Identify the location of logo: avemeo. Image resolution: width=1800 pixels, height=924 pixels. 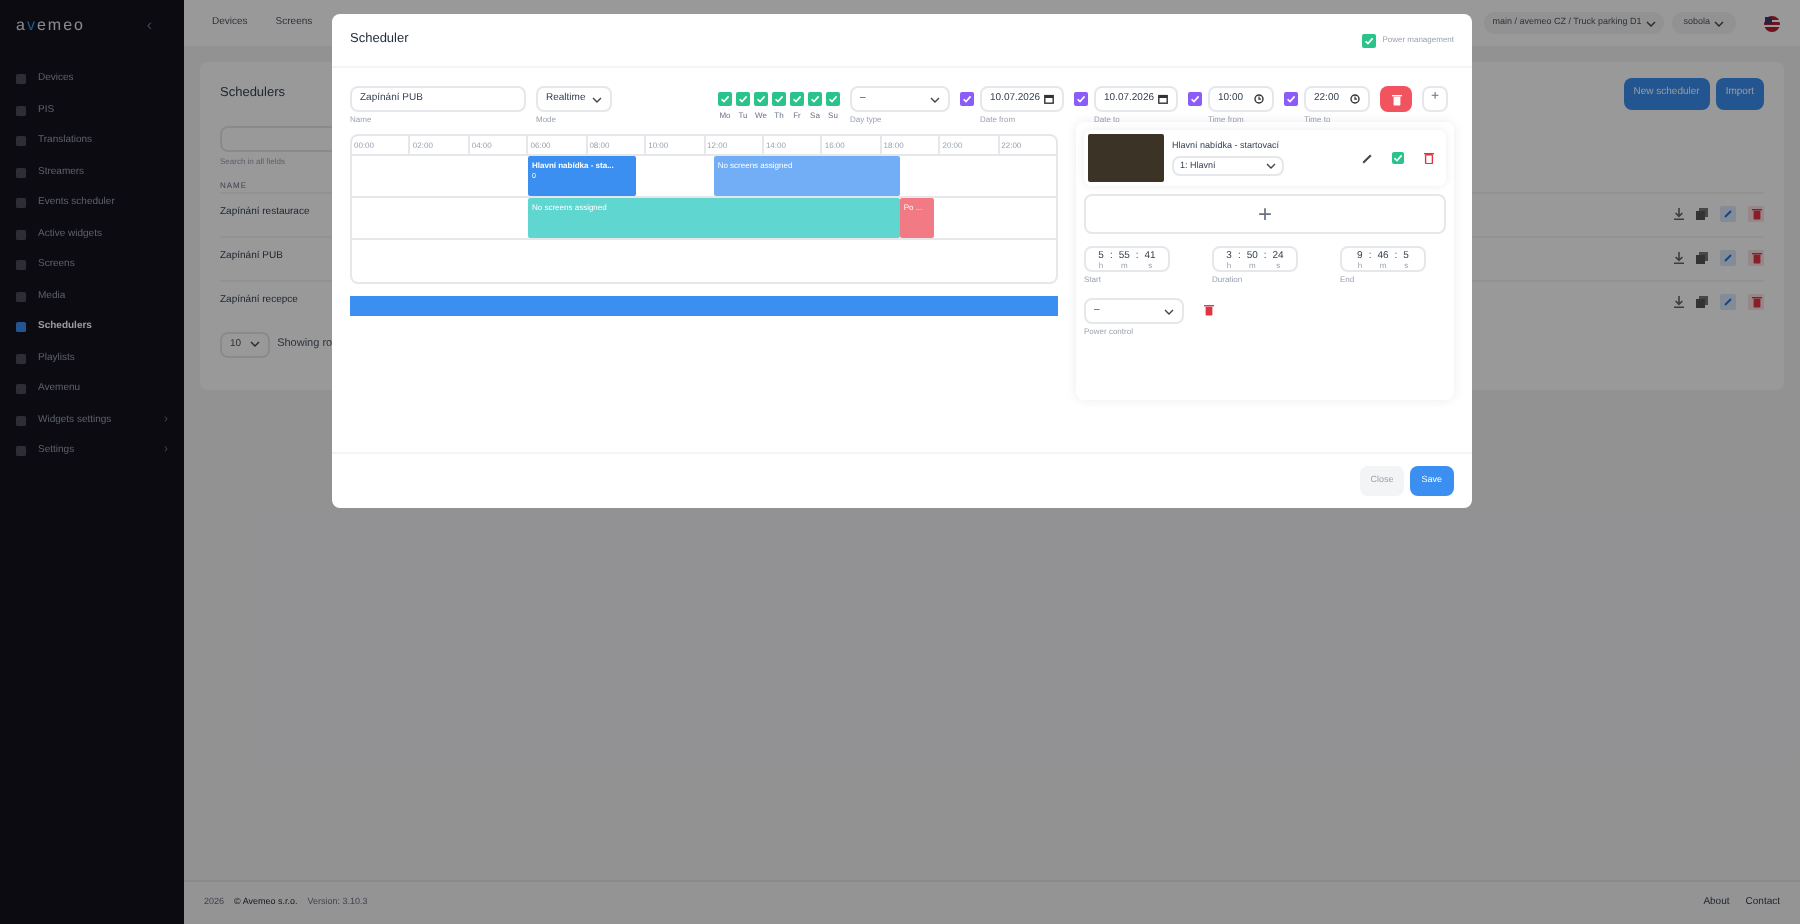
(50, 26).